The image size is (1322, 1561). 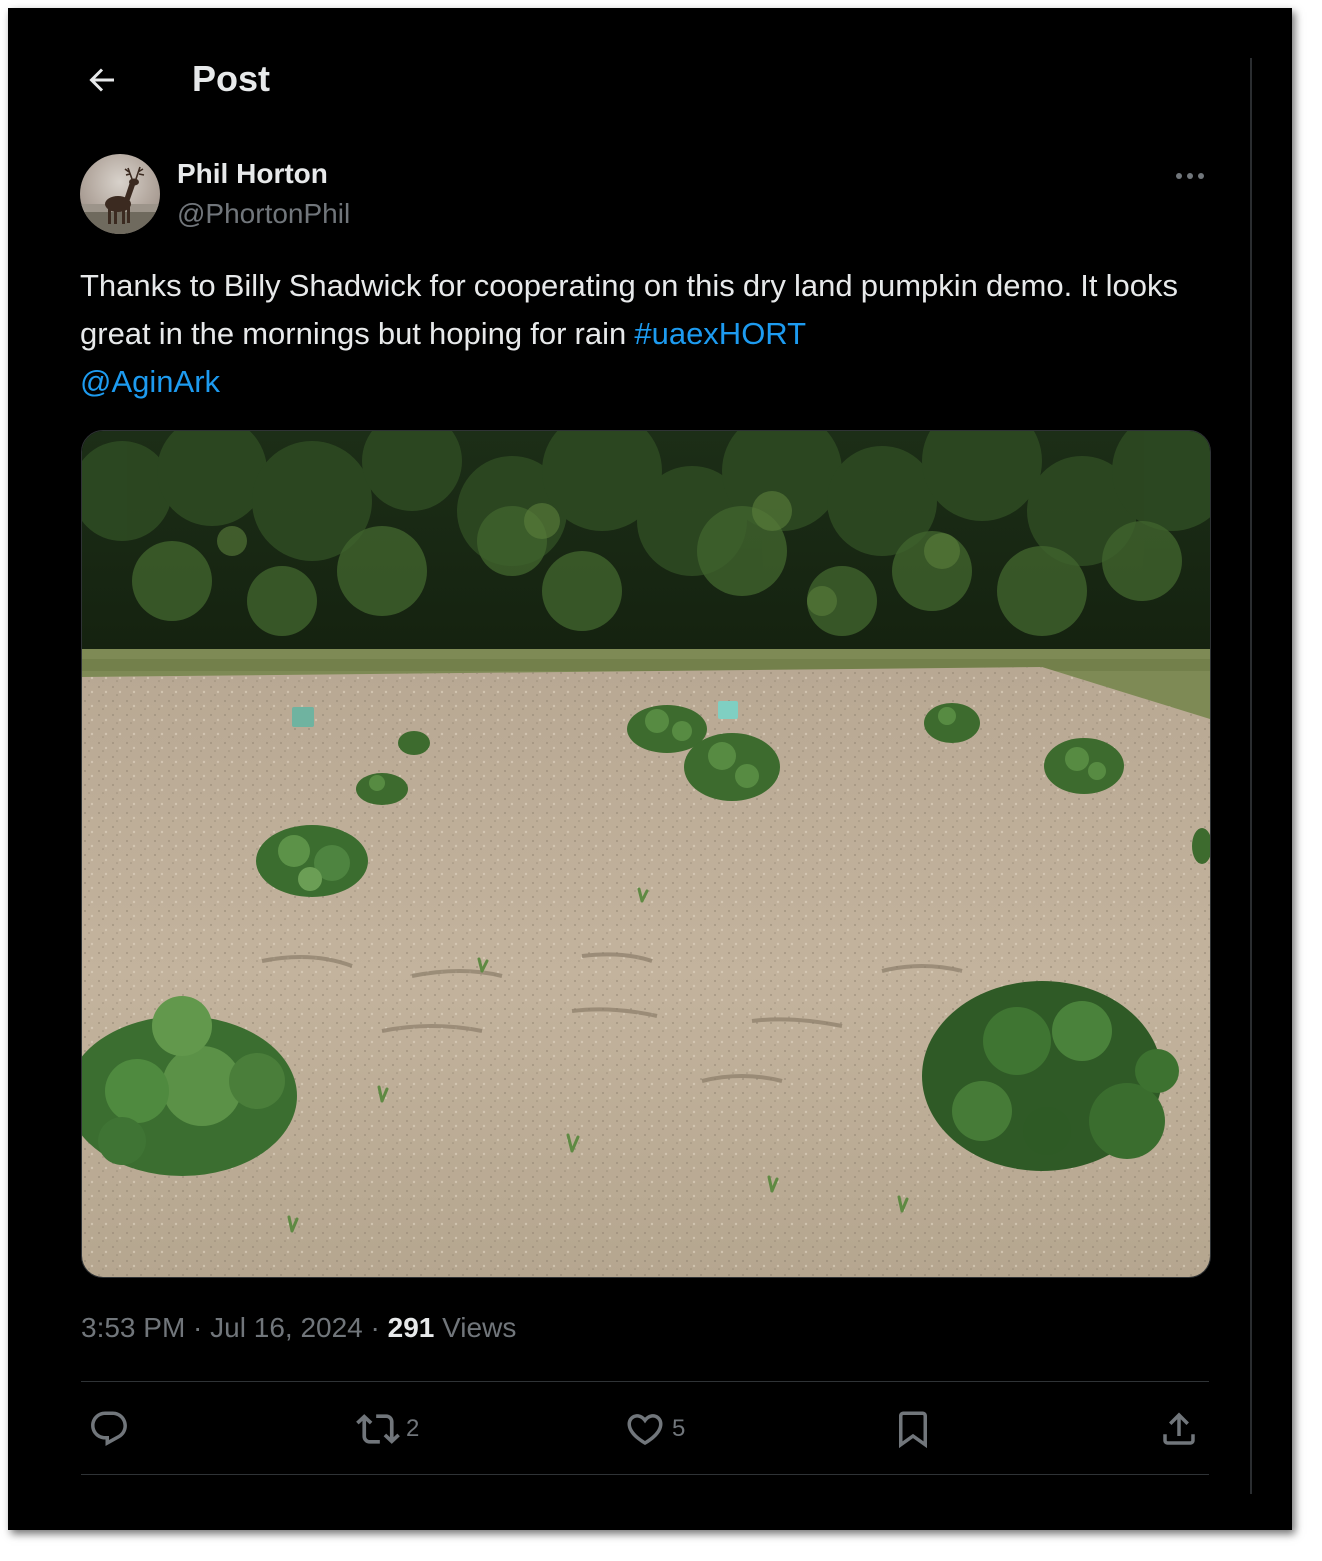 I want to click on views-label: Views, so click(x=475, y=1327).